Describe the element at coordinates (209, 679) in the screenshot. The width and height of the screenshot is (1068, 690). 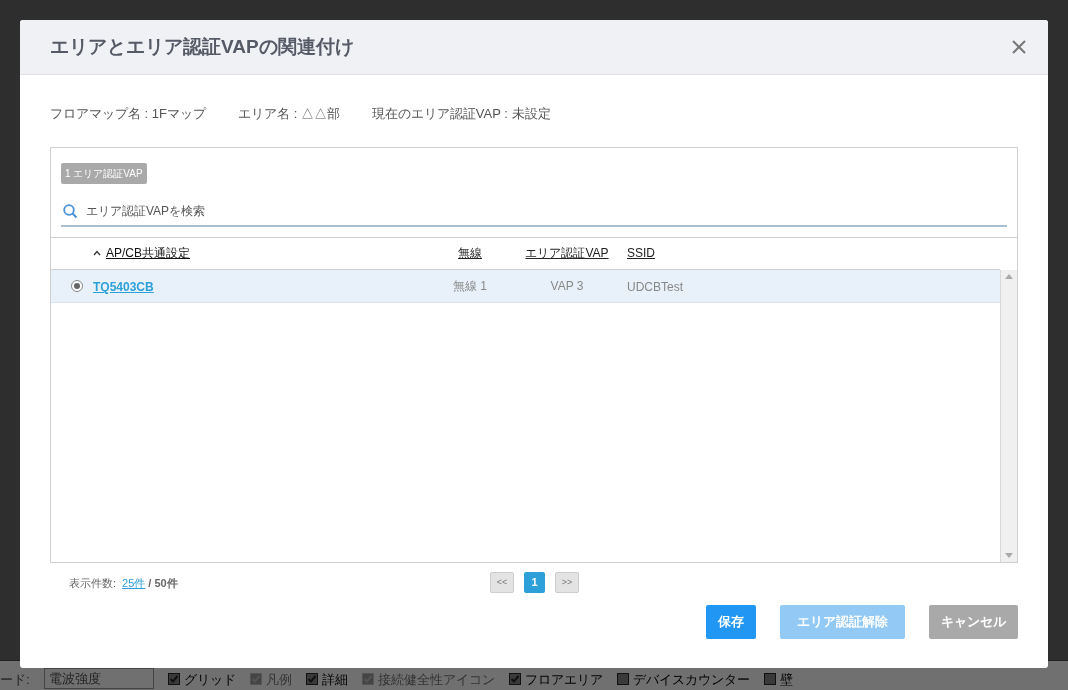
I see `checkbox-label: グリッド` at that location.